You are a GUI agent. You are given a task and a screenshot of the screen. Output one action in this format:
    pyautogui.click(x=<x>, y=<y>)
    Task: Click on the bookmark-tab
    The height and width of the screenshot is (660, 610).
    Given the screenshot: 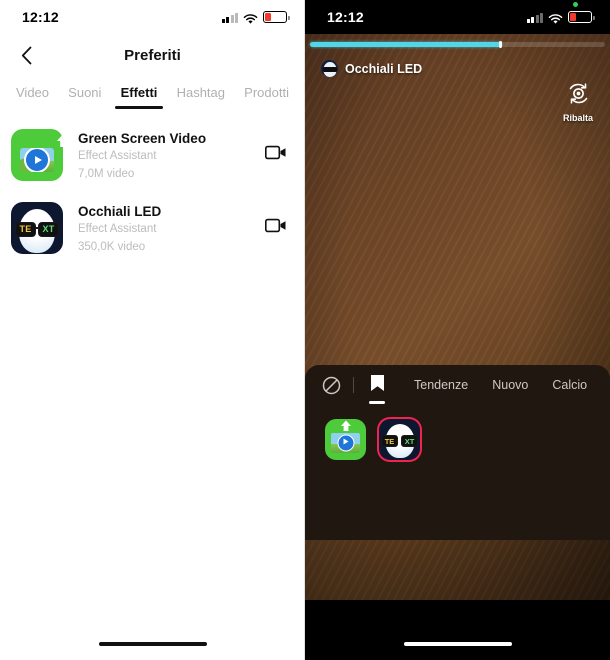 What is the action you would take?
    pyautogui.click(x=377, y=389)
    